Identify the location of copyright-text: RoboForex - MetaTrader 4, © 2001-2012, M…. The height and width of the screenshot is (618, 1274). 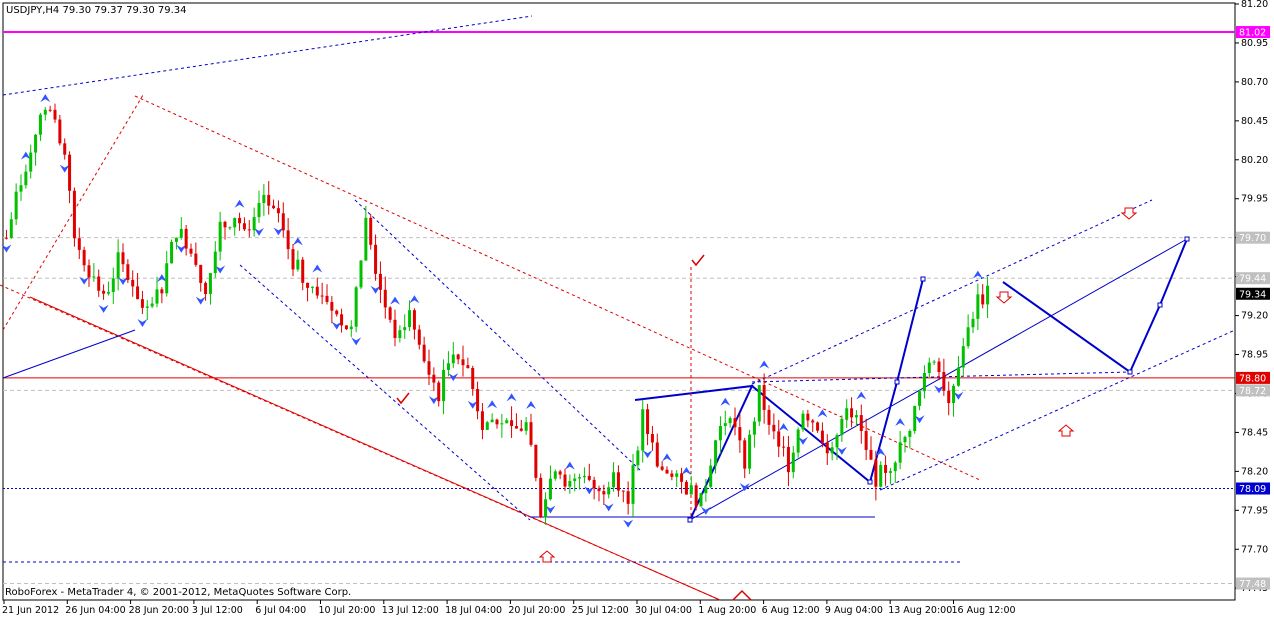
(178, 592).